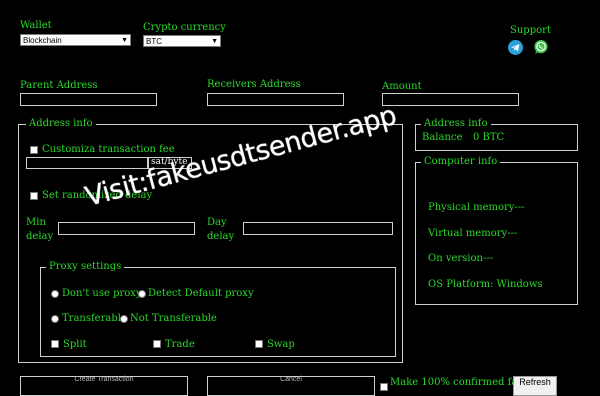  Describe the element at coordinates (42, 40) in the screenshot. I see `wallet-select-value: Blockchain` at that location.